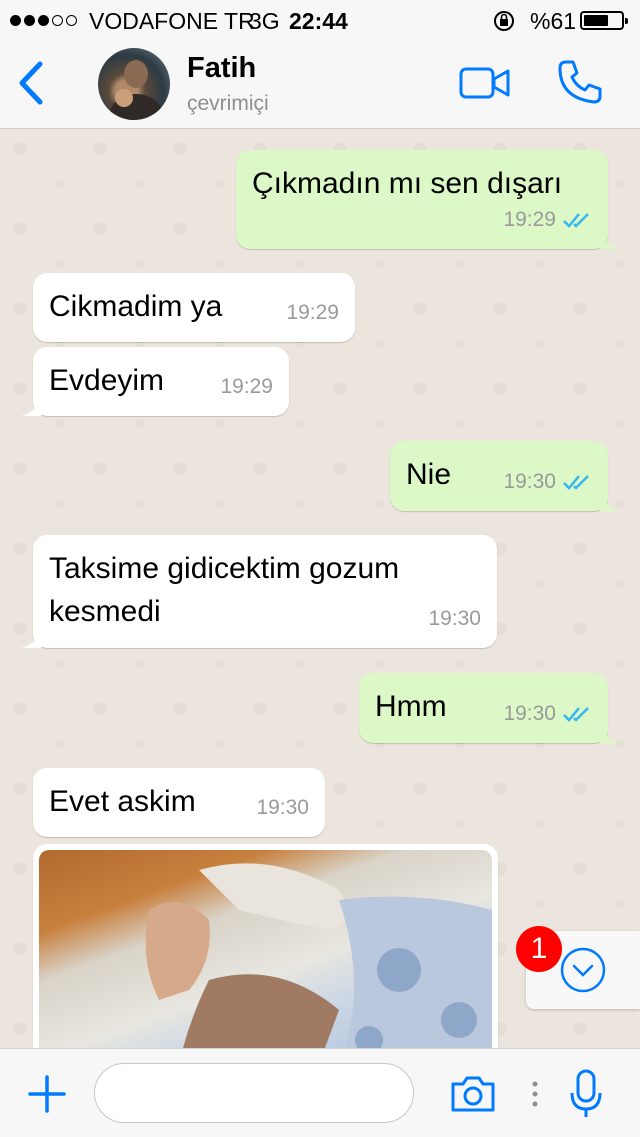  Describe the element at coordinates (224, 590) in the screenshot. I see `message-text: Taksime gidicektim gozum kesmedi` at that location.